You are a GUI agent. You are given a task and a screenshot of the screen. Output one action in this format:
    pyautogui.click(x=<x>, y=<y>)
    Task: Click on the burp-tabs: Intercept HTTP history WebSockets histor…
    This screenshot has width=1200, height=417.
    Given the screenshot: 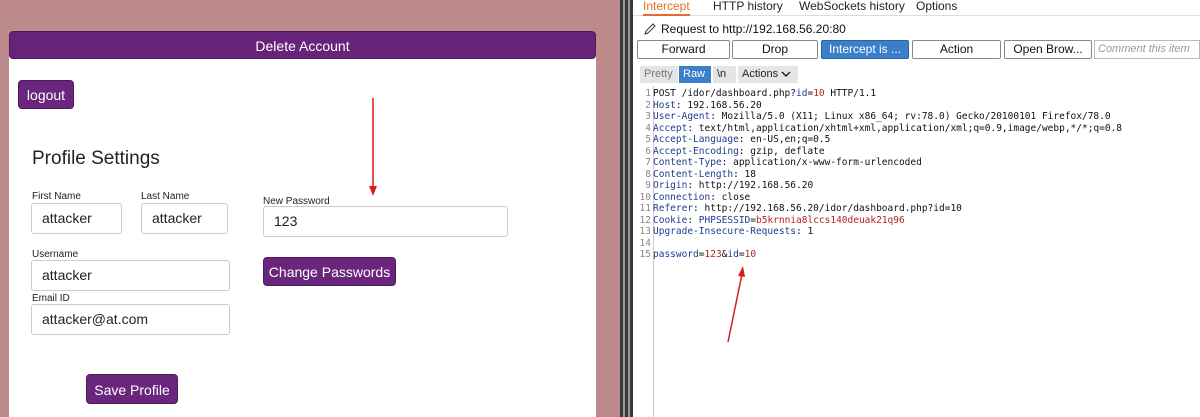 What is the action you would take?
    pyautogui.click(x=916, y=8)
    